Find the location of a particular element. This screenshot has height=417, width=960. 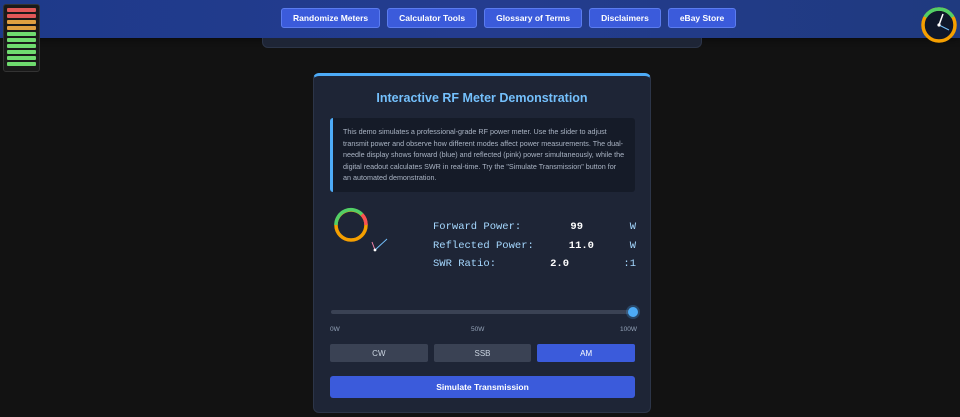

tick-max-label: 100W is located at coordinates (628, 329).